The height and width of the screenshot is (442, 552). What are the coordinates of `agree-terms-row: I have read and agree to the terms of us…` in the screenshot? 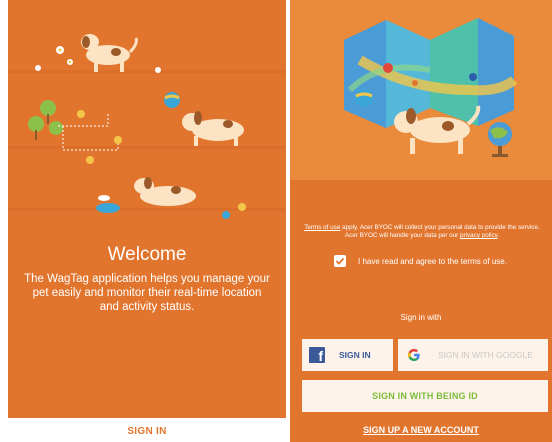 It's located at (420, 261).